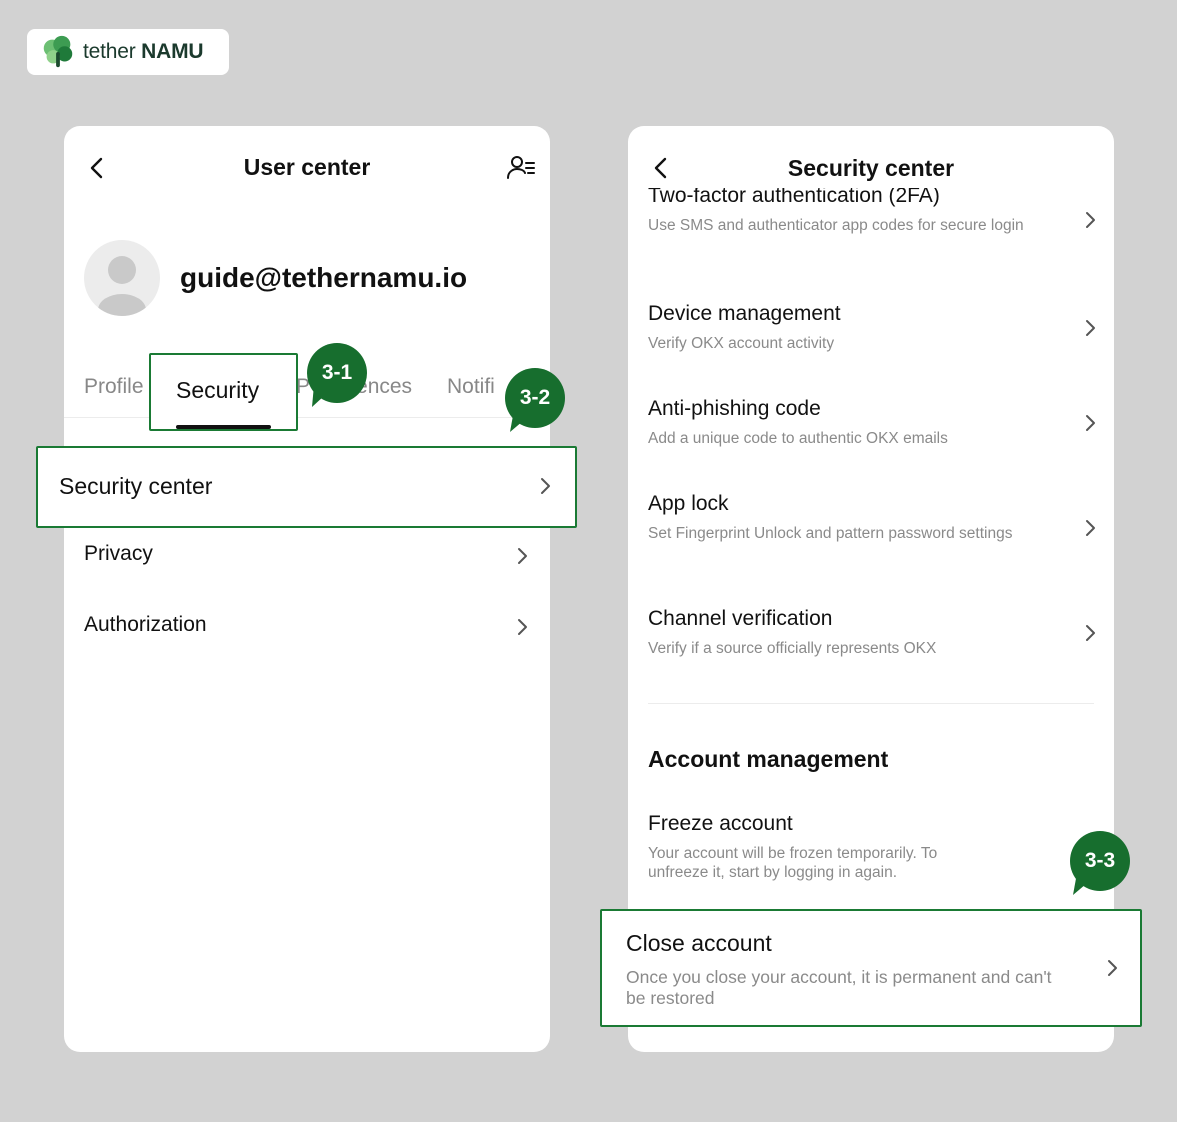  I want to click on tab-security: Security, so click(223, 392).